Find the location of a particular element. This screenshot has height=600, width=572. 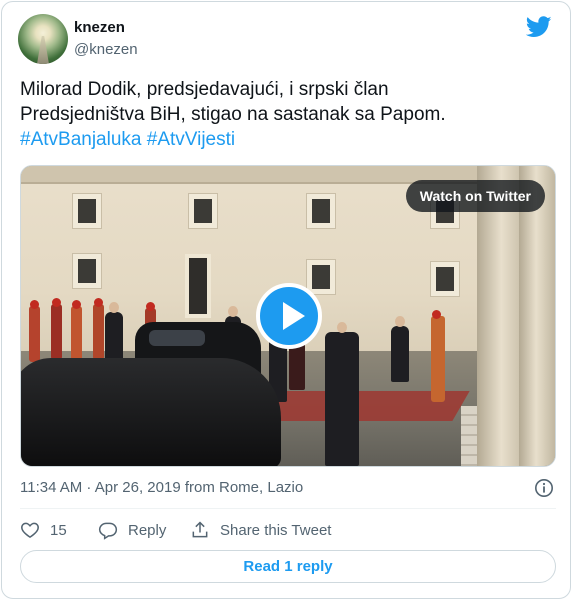

share-label: Share this Tweet is located at coordinates (276, 530).